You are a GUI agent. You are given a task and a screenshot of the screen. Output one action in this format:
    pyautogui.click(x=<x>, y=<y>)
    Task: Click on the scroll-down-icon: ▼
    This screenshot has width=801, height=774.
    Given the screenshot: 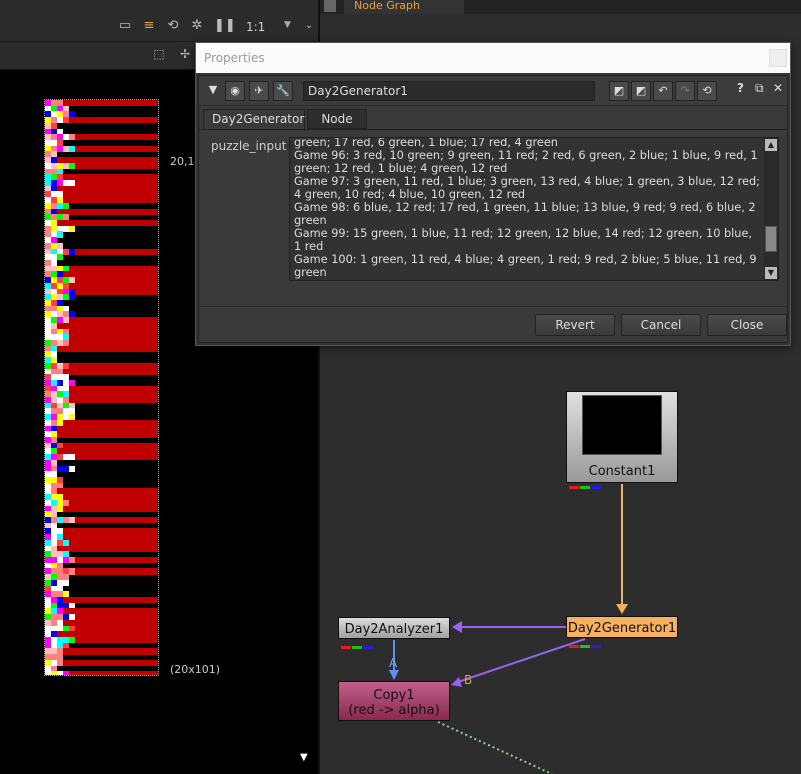 What is the action you would take?
    pyautogui.click(x=771, y=273)
    